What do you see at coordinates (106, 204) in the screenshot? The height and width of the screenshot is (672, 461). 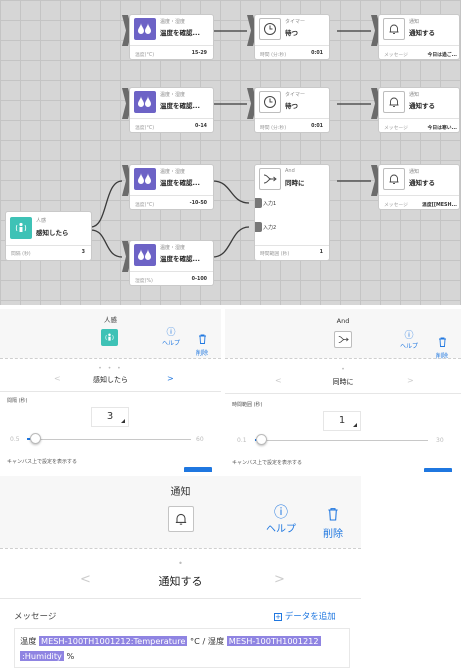 I see `wire-motion-temp3` at bounding box center [106, 204].